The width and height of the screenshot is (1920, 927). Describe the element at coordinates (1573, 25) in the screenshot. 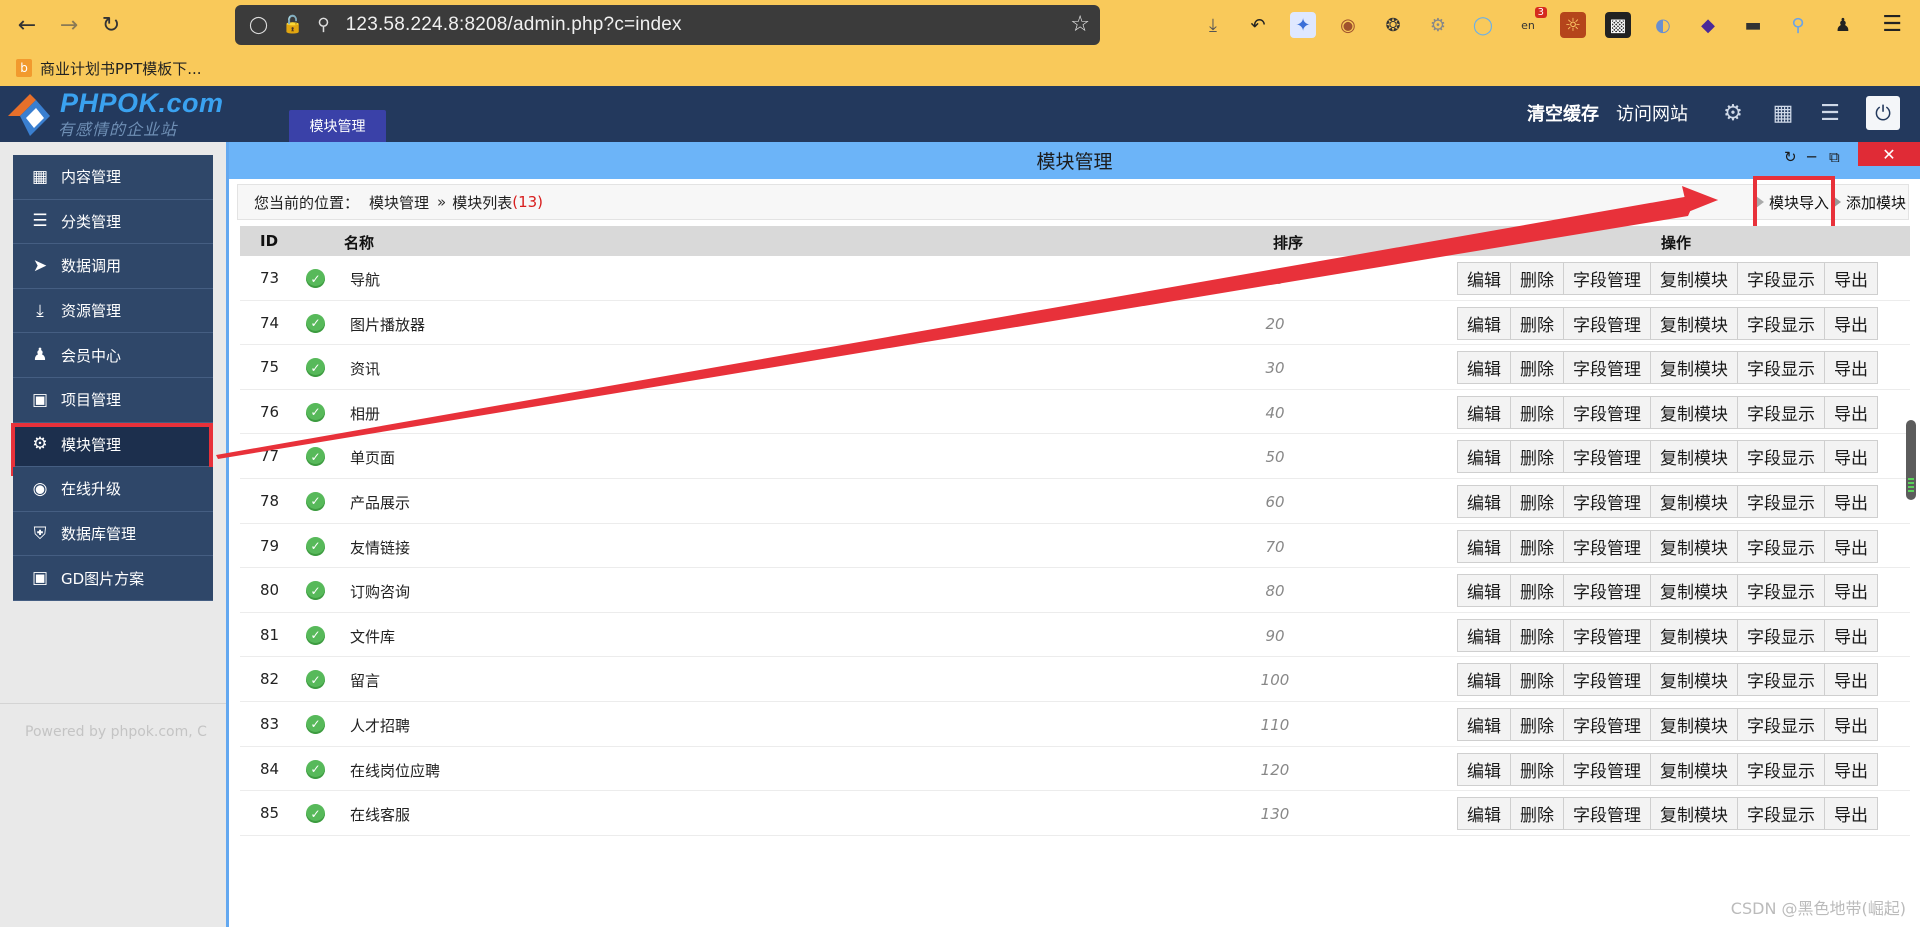

I see `sun-icon: ☼` at that location.